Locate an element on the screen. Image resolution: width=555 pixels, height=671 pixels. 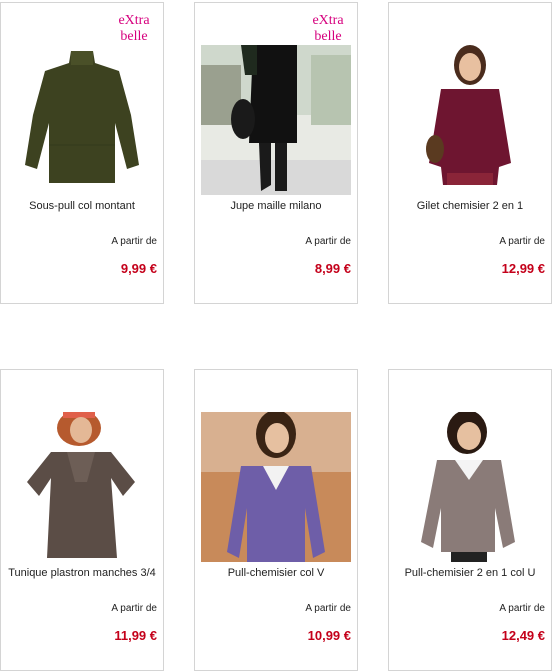
product-price: 12,49 € is located at coordinates (523, 635).